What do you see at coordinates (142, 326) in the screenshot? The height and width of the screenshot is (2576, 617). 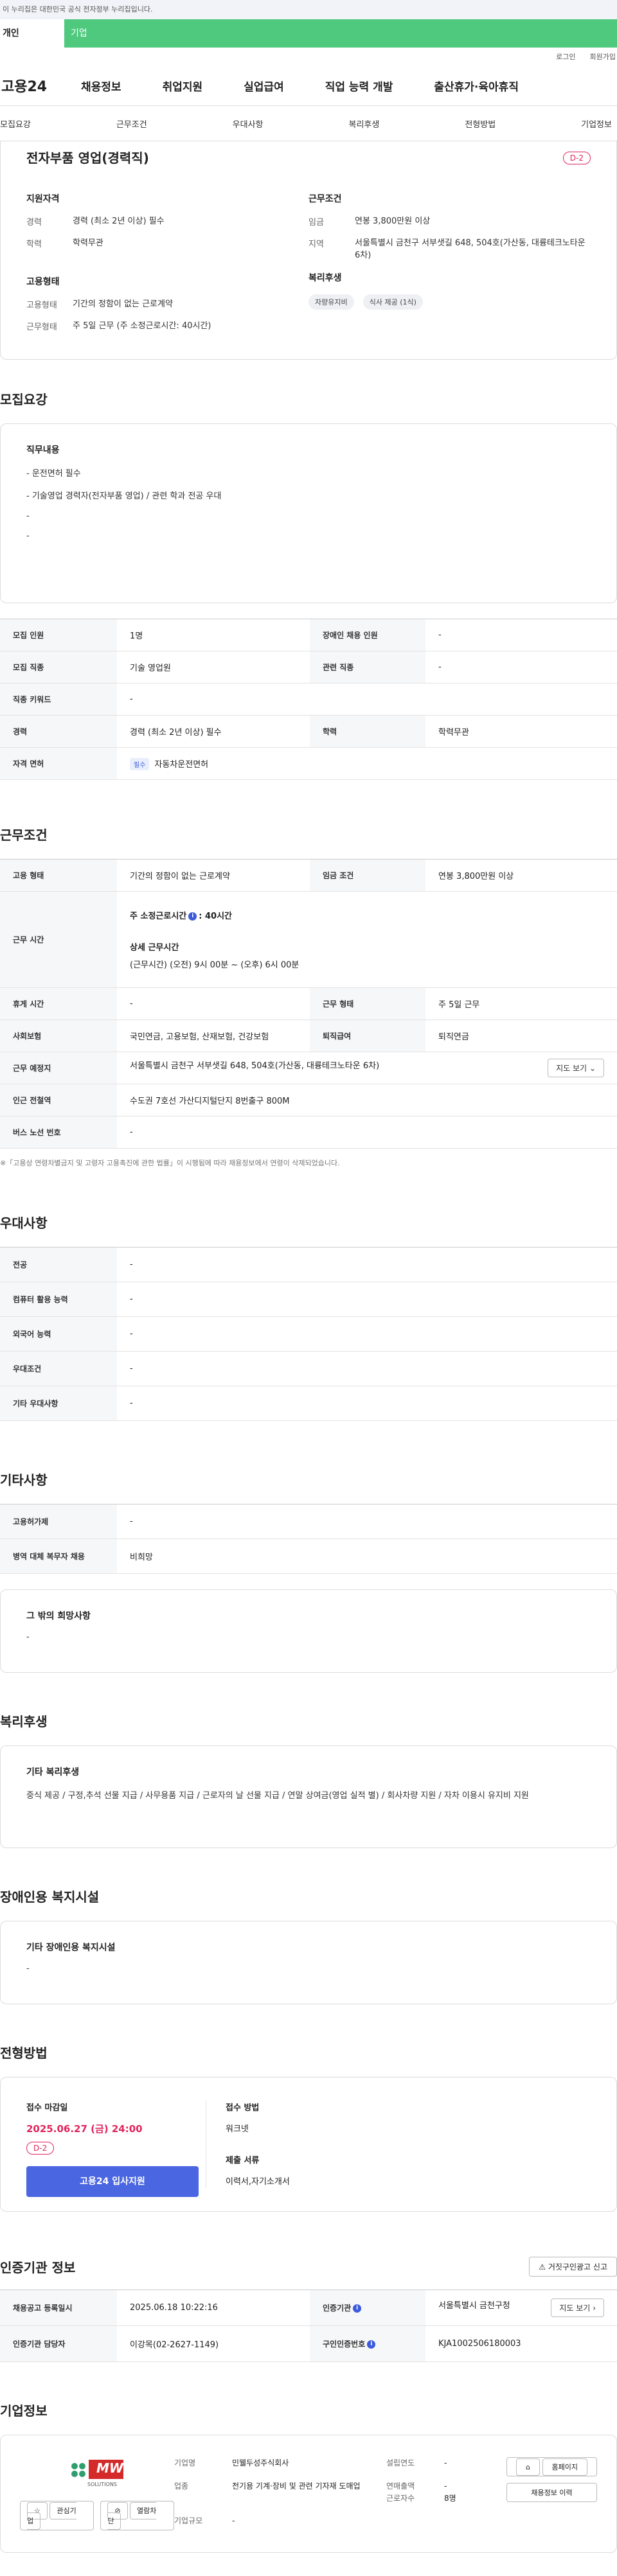 I see `value: 주 5일 근무 (주 소정근로시간: 40시간)` at bounding box center [142, 326].